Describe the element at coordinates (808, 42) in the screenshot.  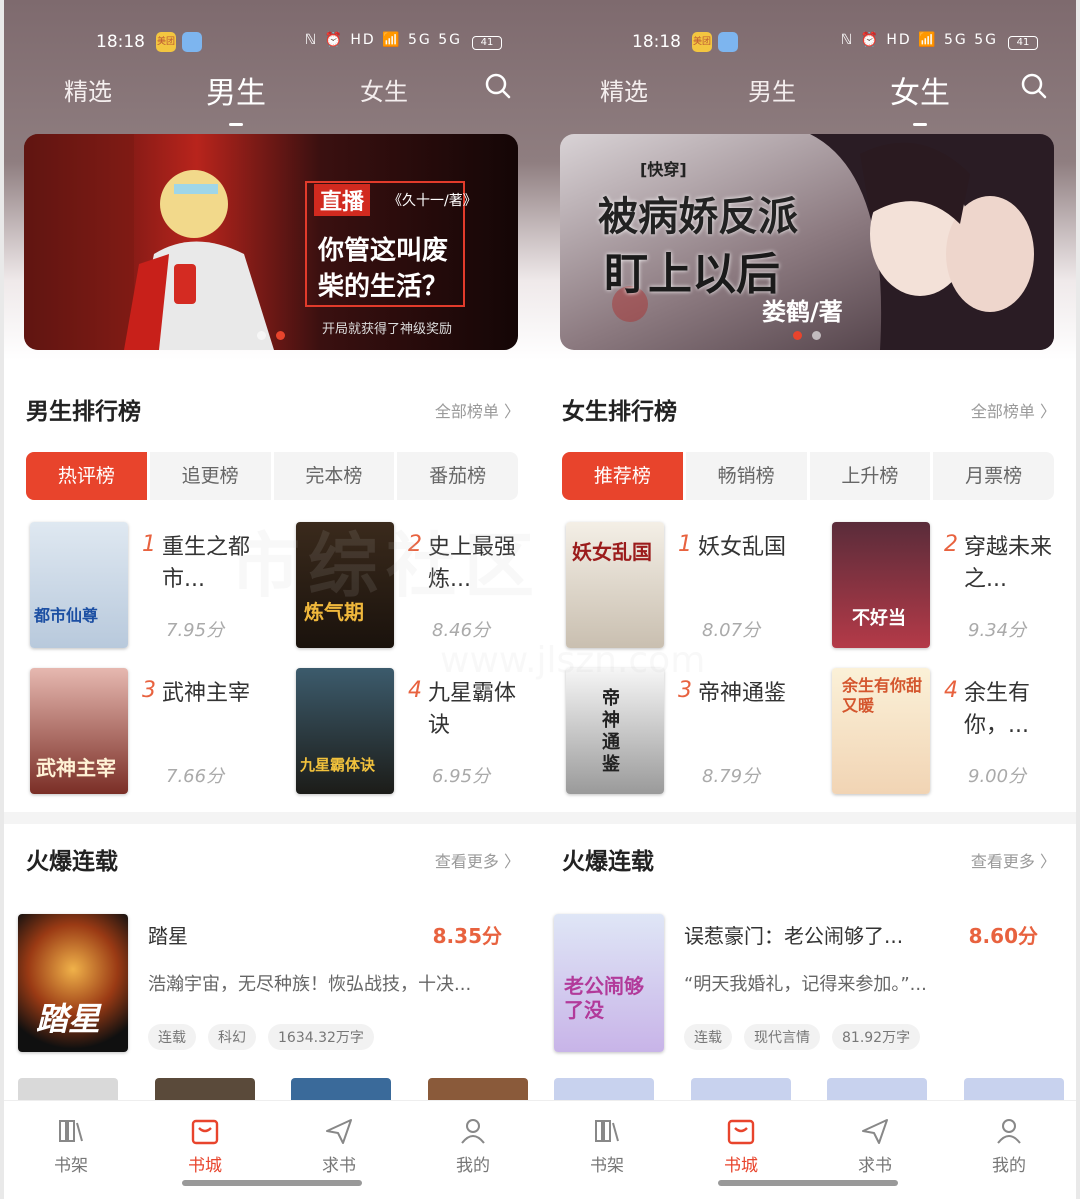
I see `status-bar: 18:18 美团 ℕ ⏰ HD 📶 5G 5G 41` at that location.